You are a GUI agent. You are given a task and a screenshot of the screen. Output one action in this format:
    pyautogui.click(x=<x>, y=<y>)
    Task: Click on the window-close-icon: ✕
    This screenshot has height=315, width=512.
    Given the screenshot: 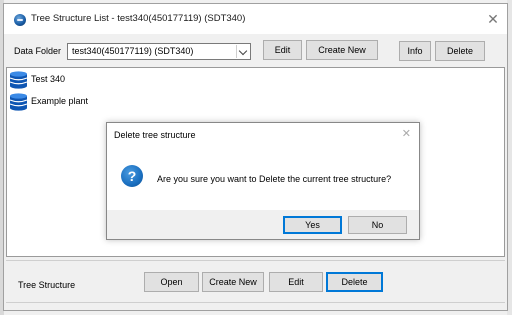 What is the action you would take?
    pyautogui.click(x=493, y=19)
    